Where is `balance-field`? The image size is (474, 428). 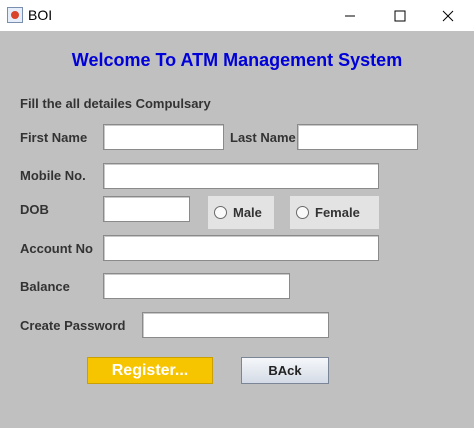
balance-field is located at coordinates (196, 286).